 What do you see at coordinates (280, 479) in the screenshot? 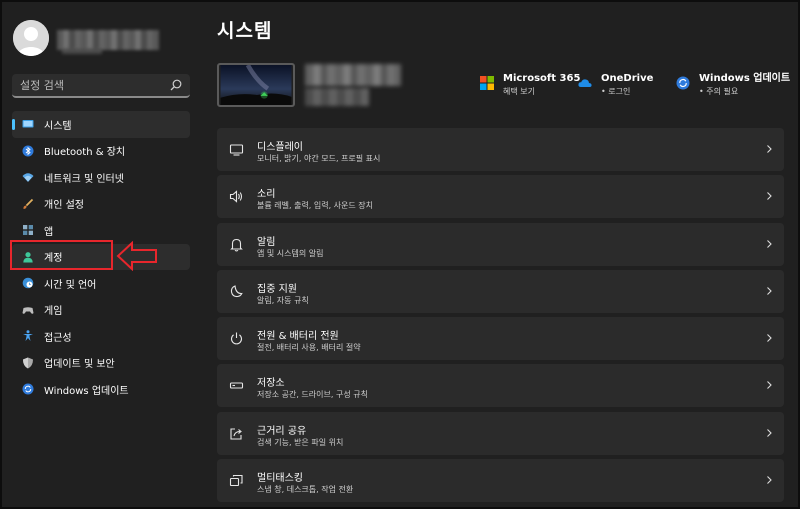
I see `card-title: 멀티태스킹` at bounding box center [280, 479].